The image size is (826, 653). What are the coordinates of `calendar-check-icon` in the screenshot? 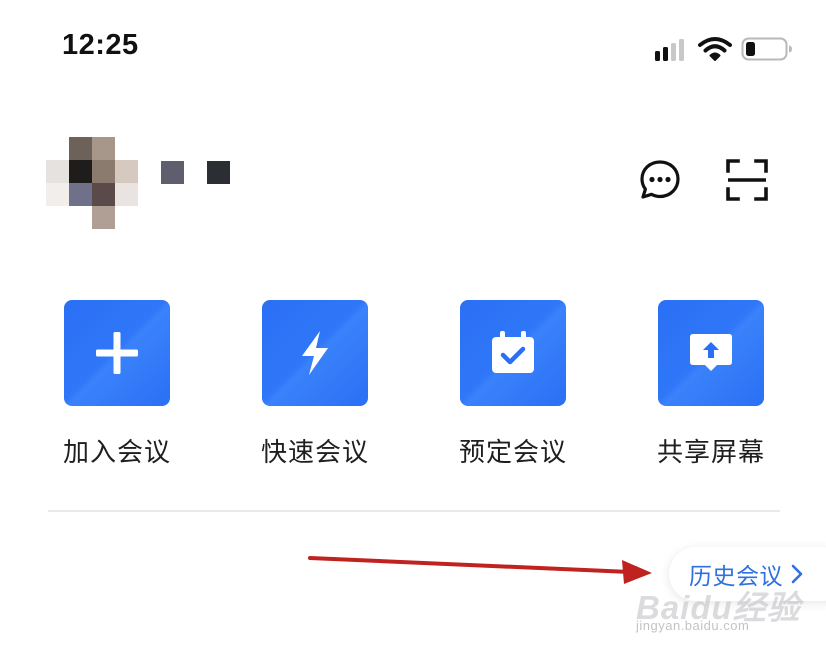 It's located at (513, 352).